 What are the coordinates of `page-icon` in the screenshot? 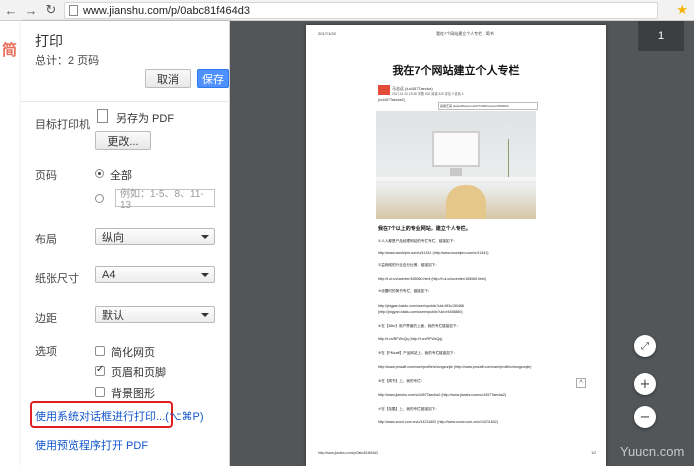 It's located at (73, 10).